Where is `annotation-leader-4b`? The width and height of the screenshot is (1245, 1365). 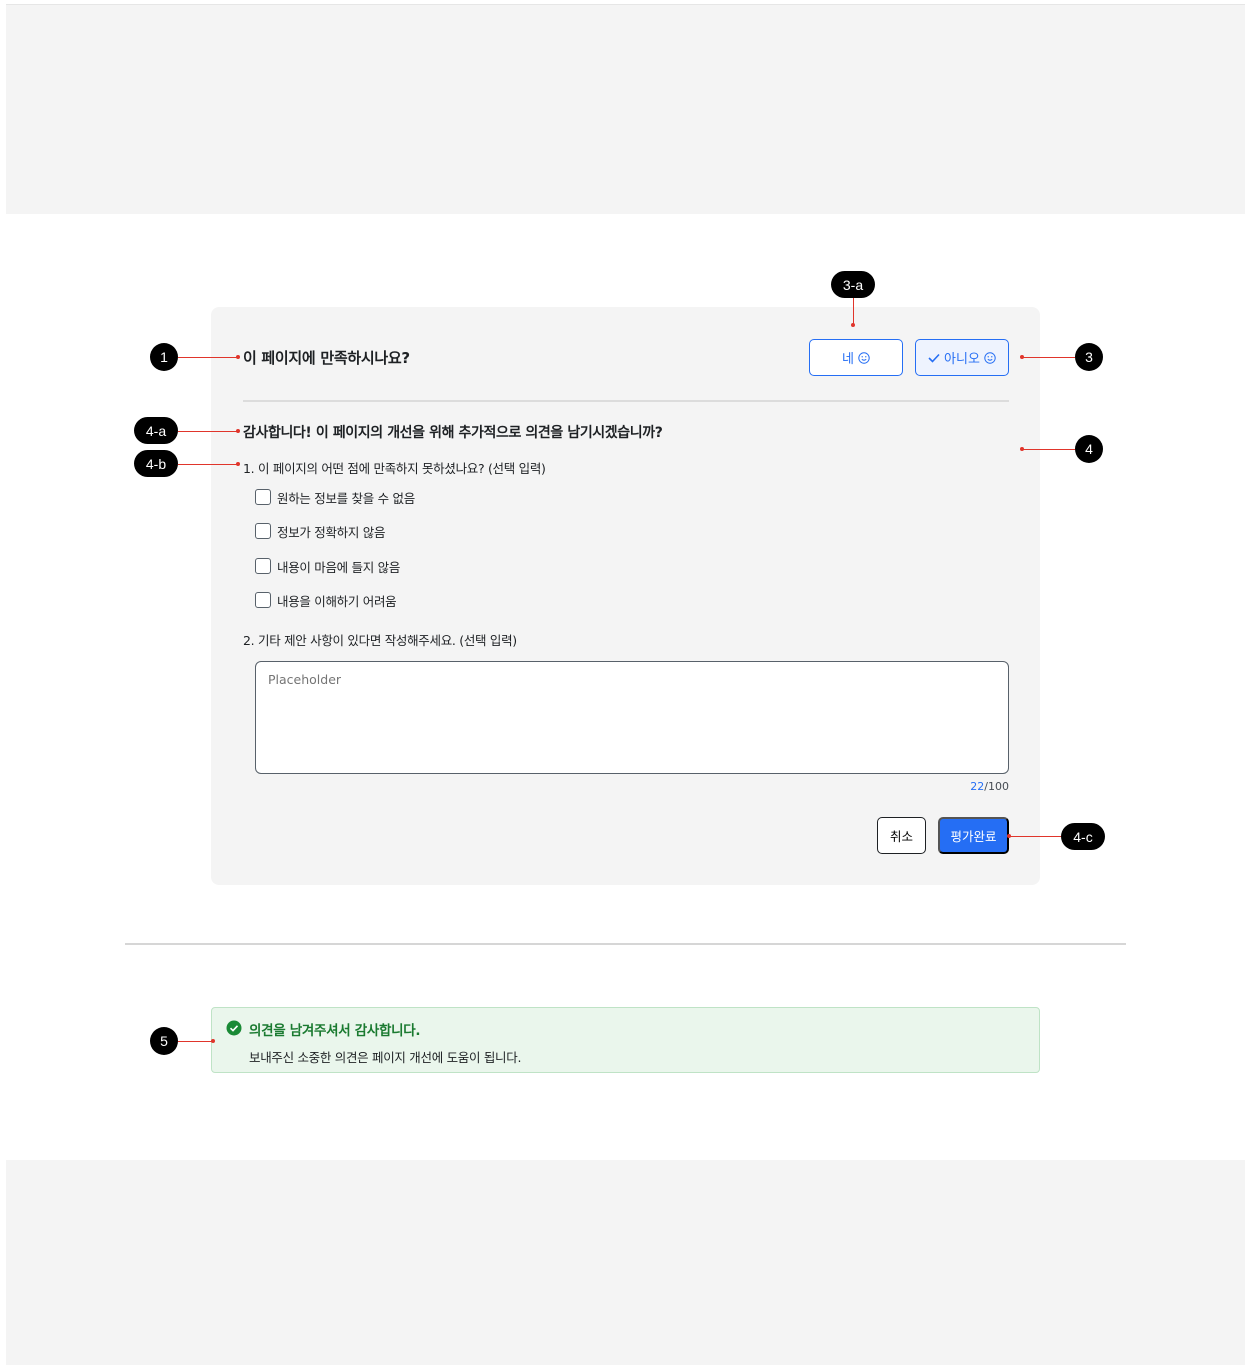 annotation-leader-4b is located at coordinates (207, 464).